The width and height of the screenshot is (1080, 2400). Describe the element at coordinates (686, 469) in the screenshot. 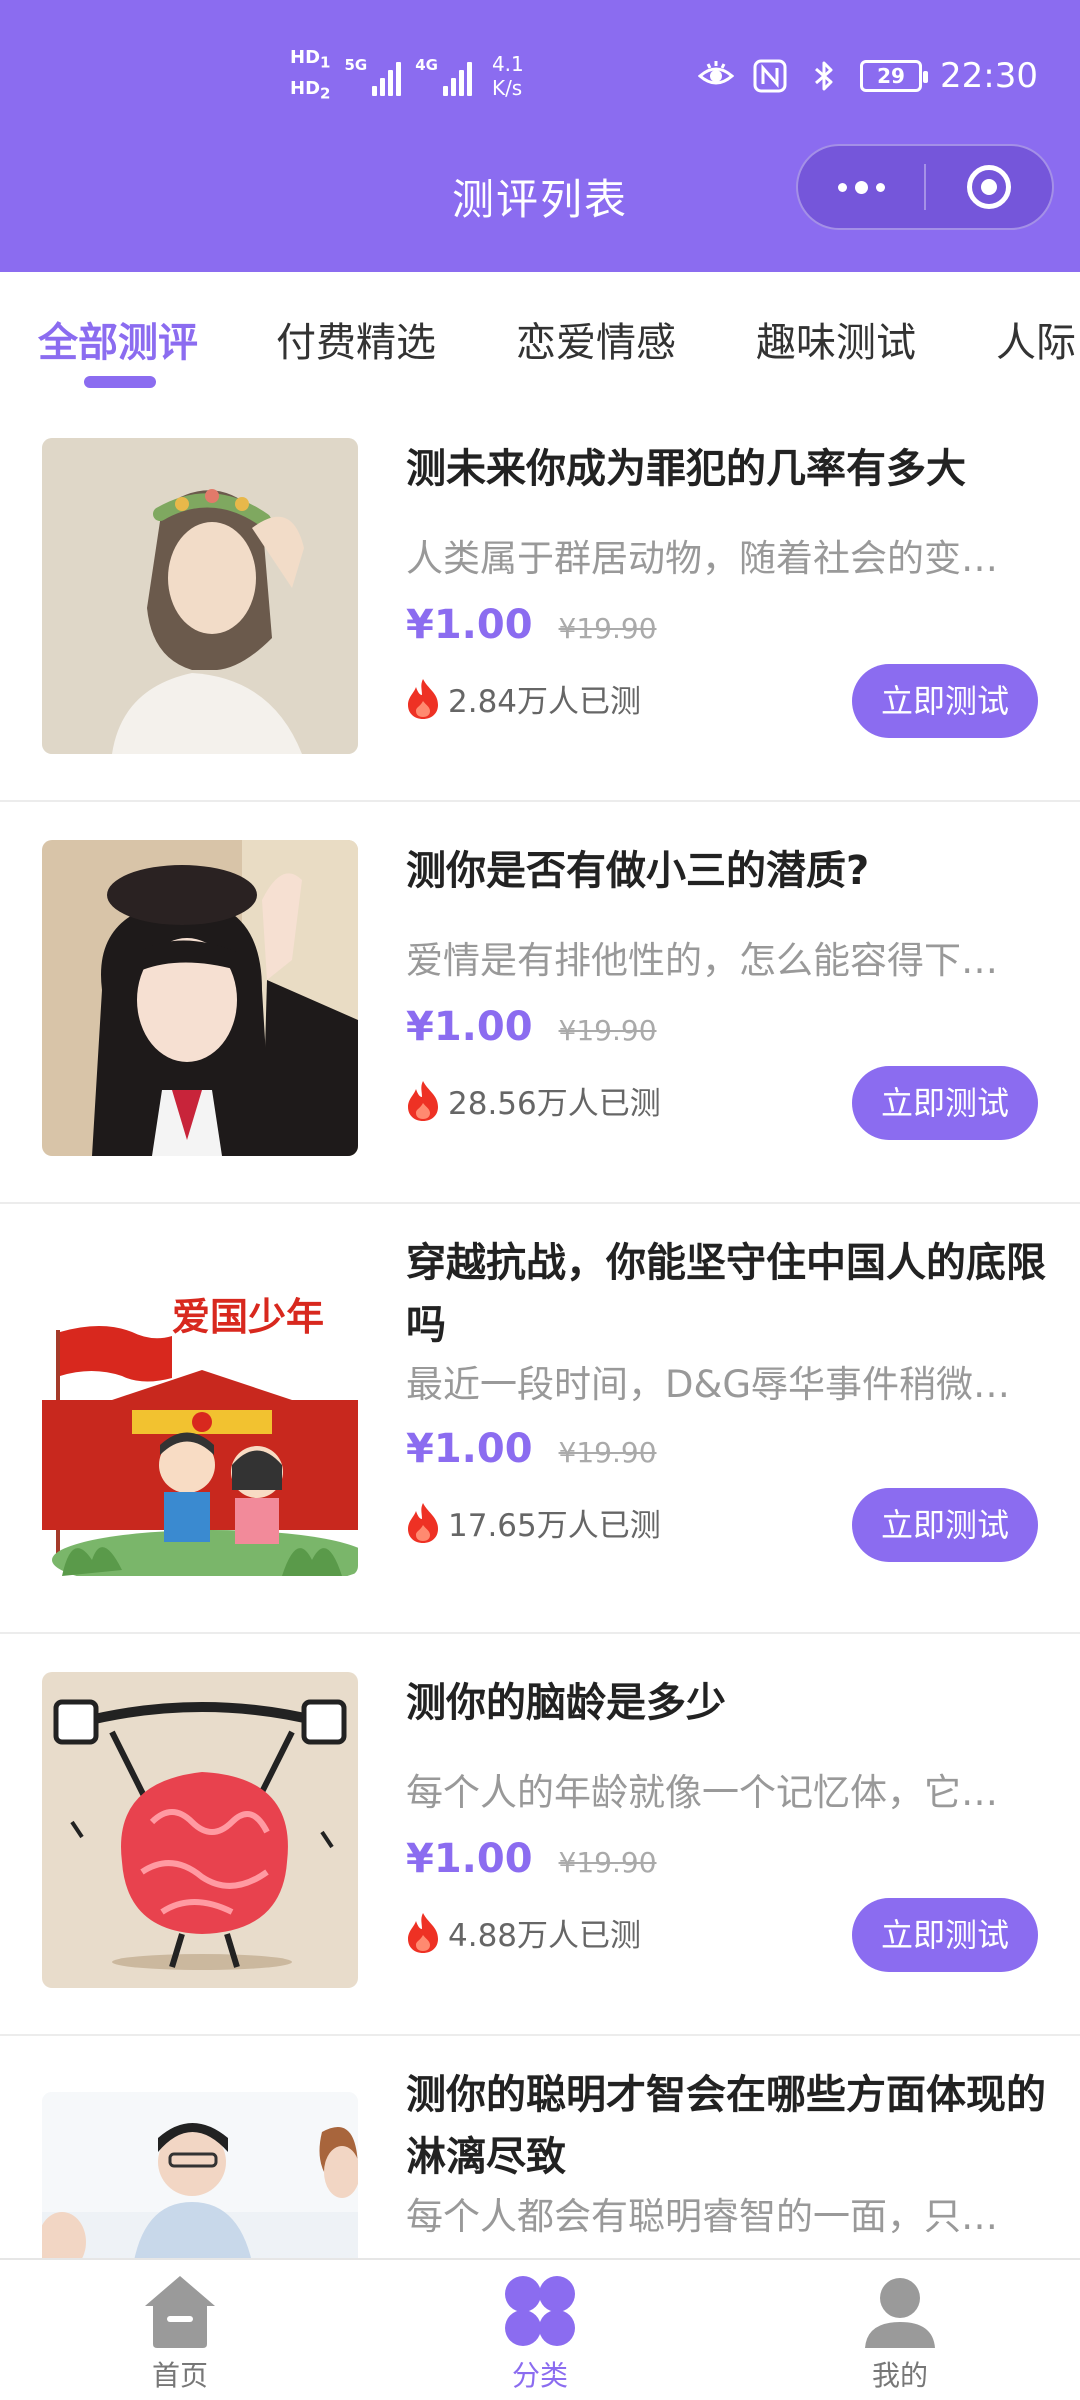

I see `quiz-title: 测未来你成为罪犯的几率有多大` at that location.